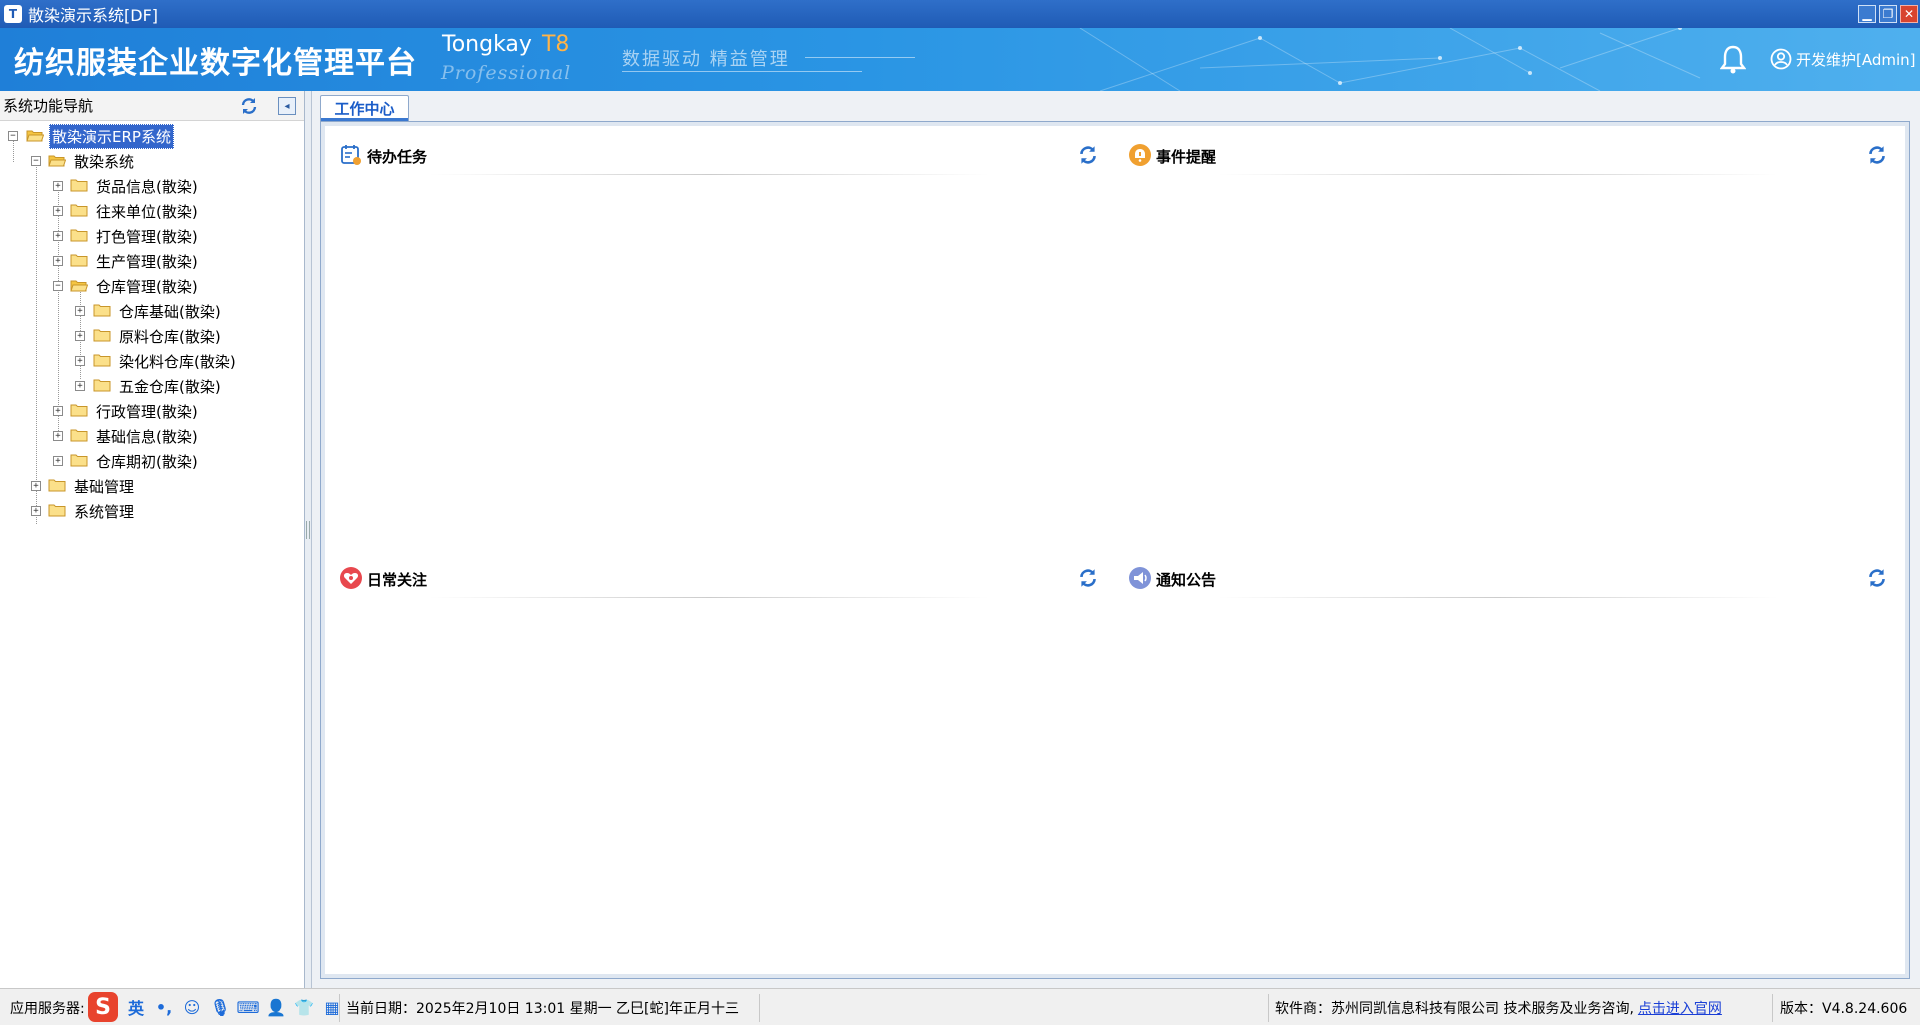 This screenshot has width=1920, height=1025. I want to click on ime-toolbar: S 英 •, ☺ 🎙 ⌨ 👤 👕 ▦, so click(215, 1007).